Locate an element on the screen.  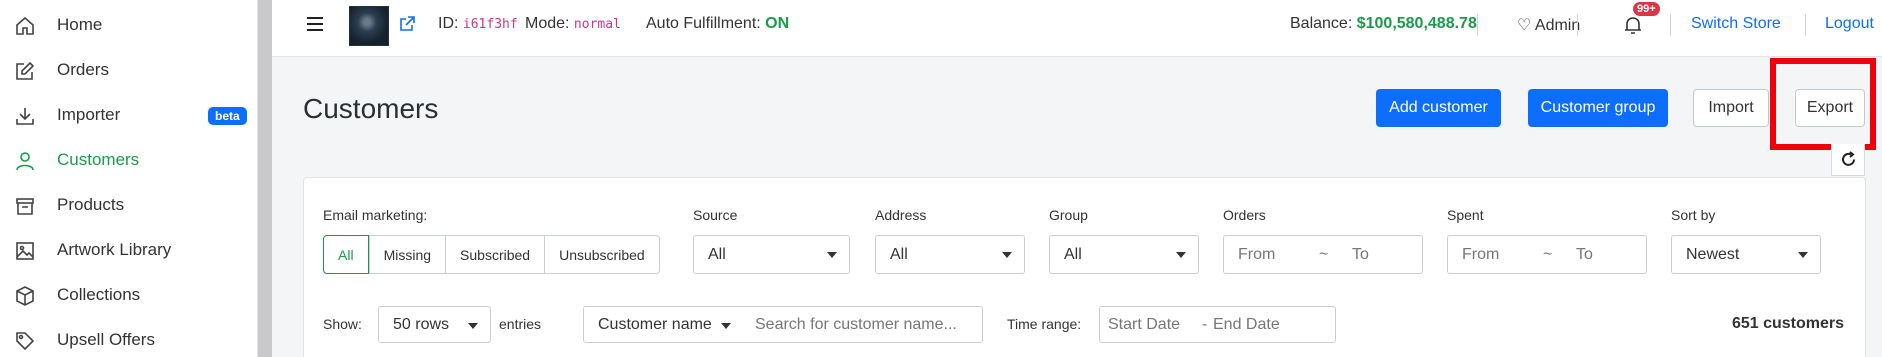
email-option-subscribed: Subscribed is located at coordinates (494, 254).